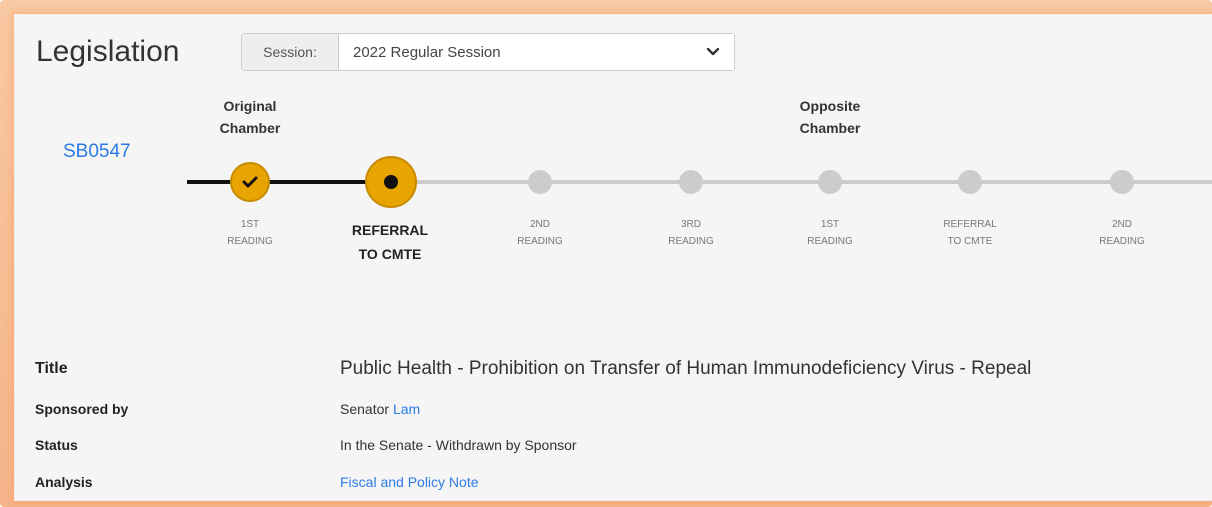 The height and width of the screenshot is (507, 1212). I want to click on opposite-chamber-heading: Opposite Chamber, so click(830, 117).